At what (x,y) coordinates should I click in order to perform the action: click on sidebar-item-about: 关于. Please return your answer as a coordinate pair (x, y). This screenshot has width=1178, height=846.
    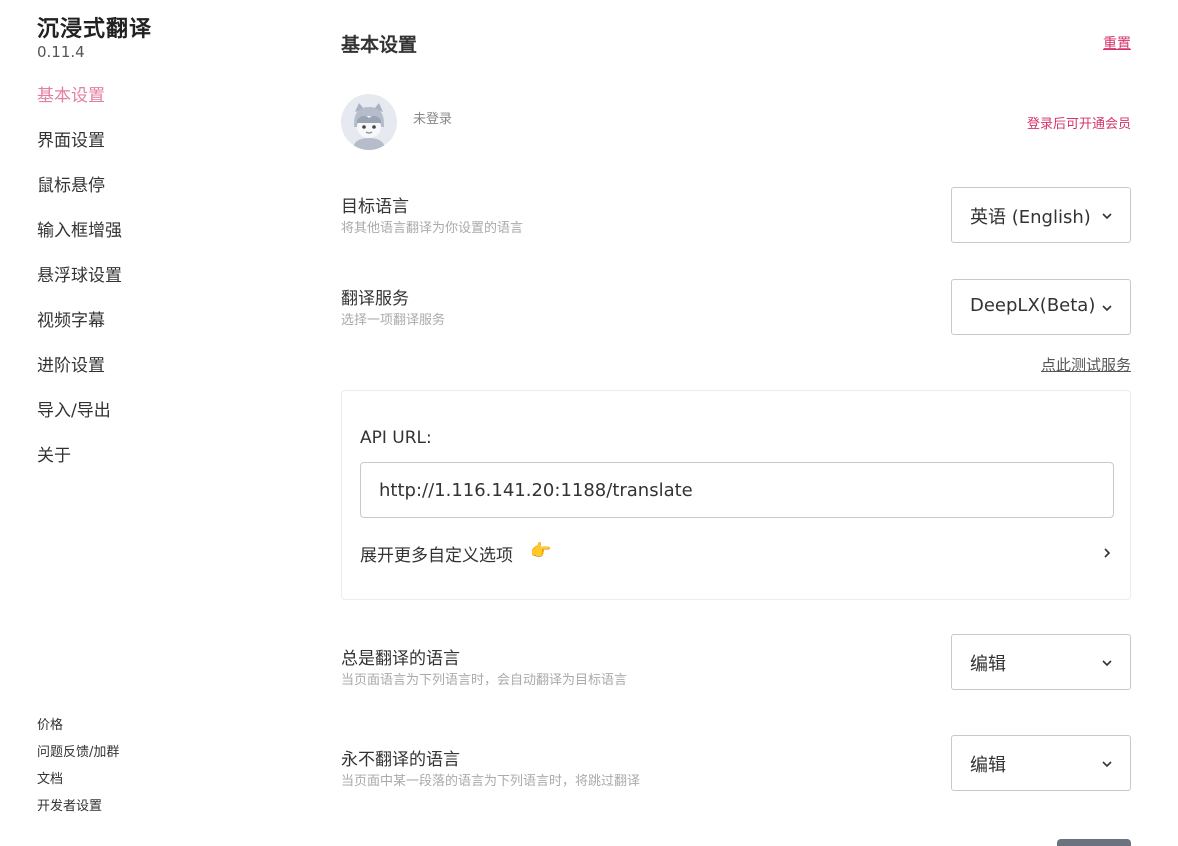
    Looking at the image, I should click on (79, 464).